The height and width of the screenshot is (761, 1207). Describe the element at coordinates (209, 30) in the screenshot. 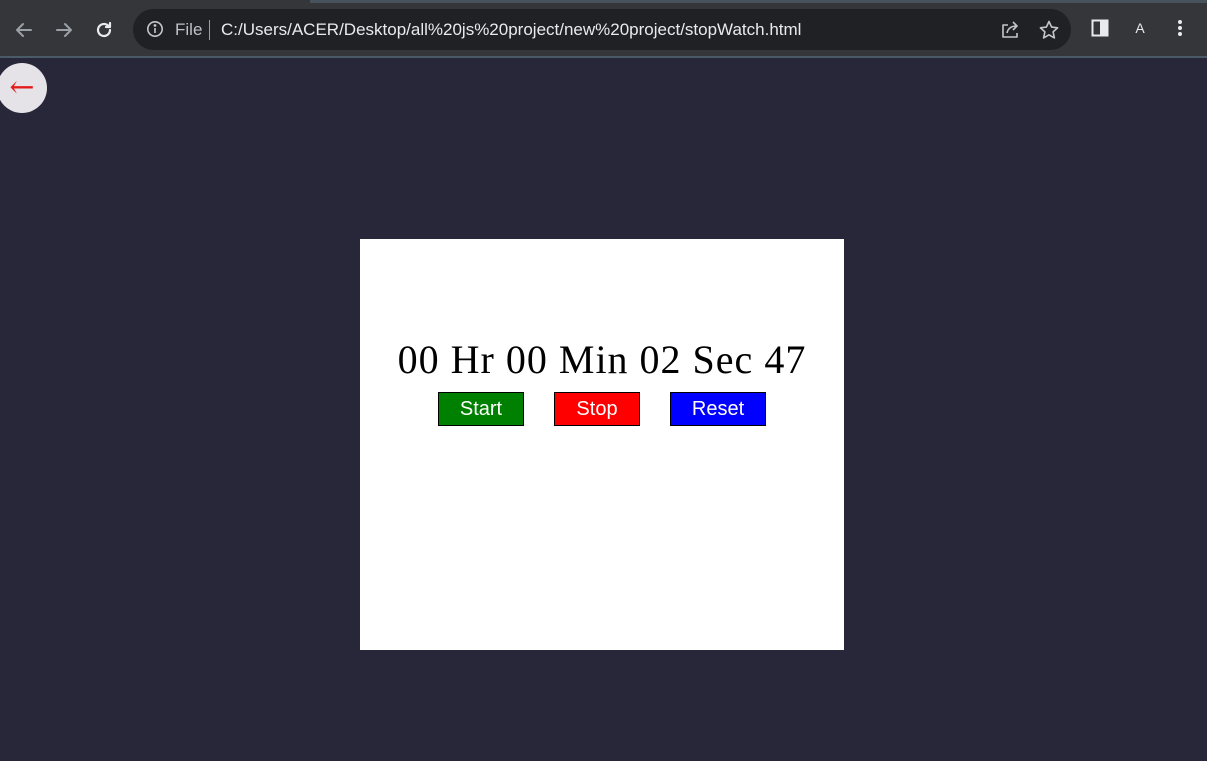

I see `omnibox-divider` at that location.